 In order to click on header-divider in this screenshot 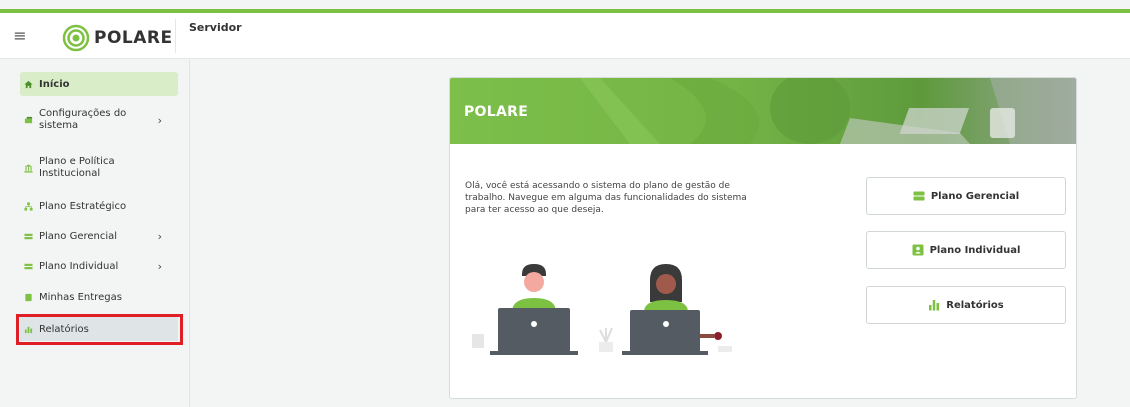, I will do `click(175, 36)`.